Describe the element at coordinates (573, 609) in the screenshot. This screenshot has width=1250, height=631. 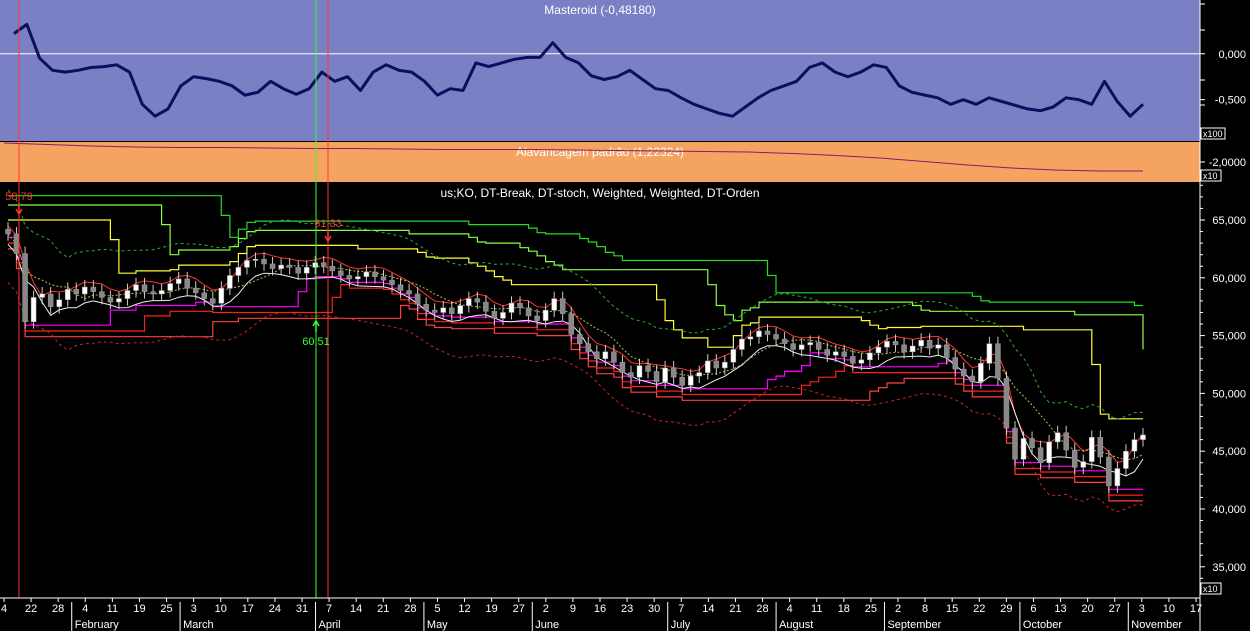
I see `x-tick-label: 9` at that location.